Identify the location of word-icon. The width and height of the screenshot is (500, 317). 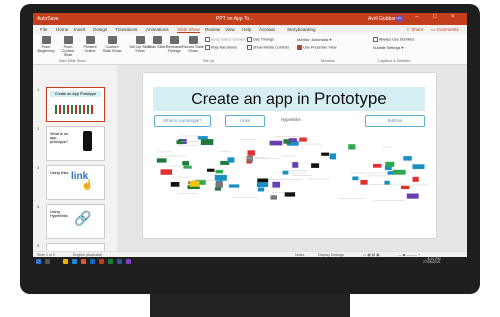
(119, 261).